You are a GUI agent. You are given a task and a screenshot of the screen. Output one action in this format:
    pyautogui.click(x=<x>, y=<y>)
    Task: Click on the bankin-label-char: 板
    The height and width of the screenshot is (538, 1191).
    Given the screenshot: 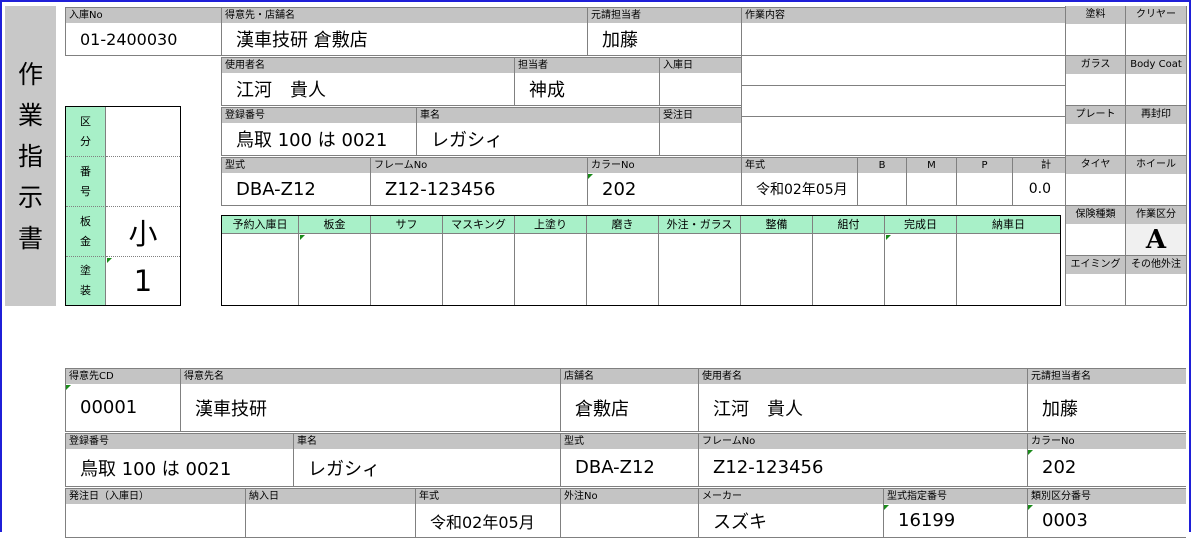 What is the action you would take?
    pyautogui.click(x=85, y=221)
    